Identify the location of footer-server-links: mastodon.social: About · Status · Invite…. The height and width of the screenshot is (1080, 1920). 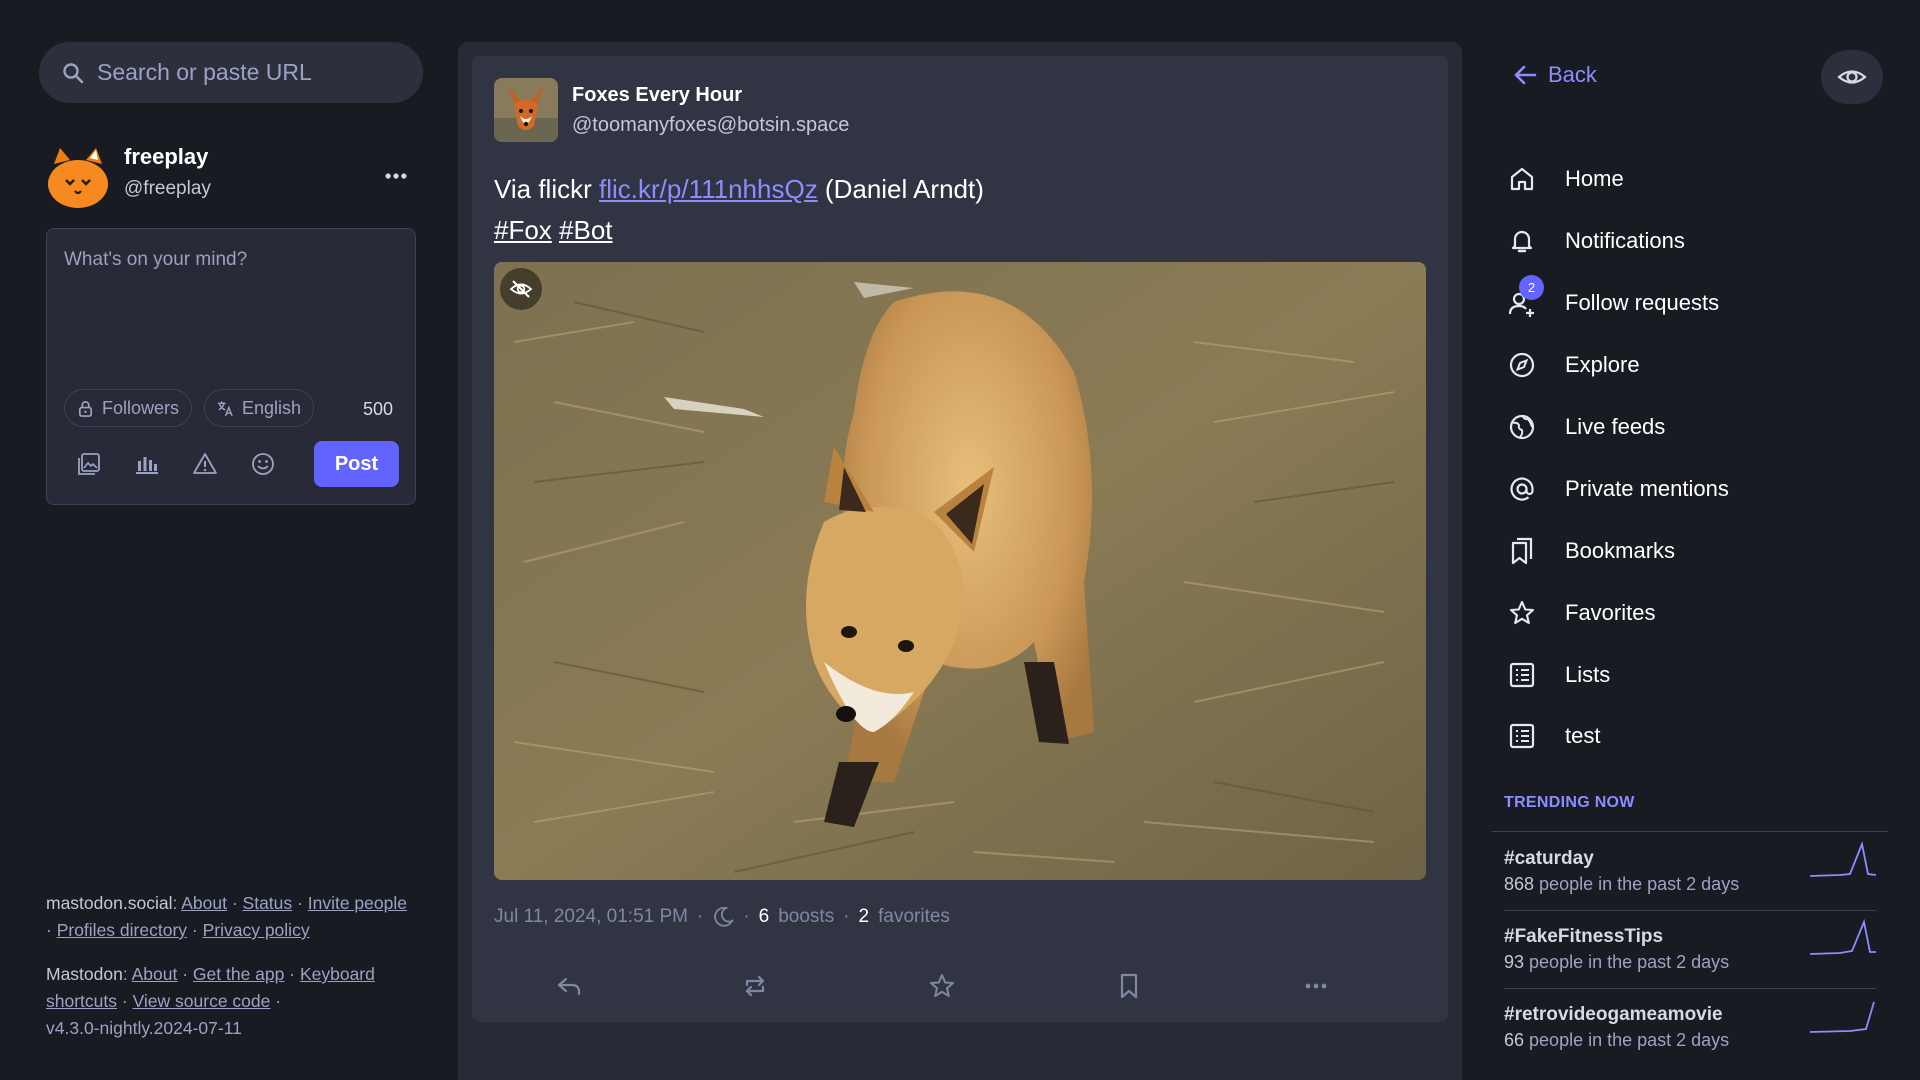
(226, 916).